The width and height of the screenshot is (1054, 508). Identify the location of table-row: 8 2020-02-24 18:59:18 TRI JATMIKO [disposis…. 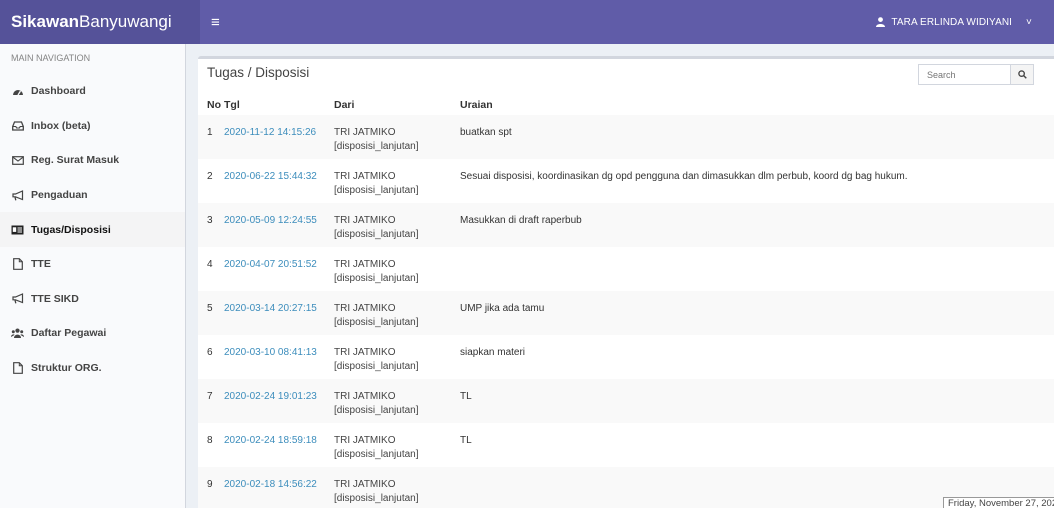
(626, 445).